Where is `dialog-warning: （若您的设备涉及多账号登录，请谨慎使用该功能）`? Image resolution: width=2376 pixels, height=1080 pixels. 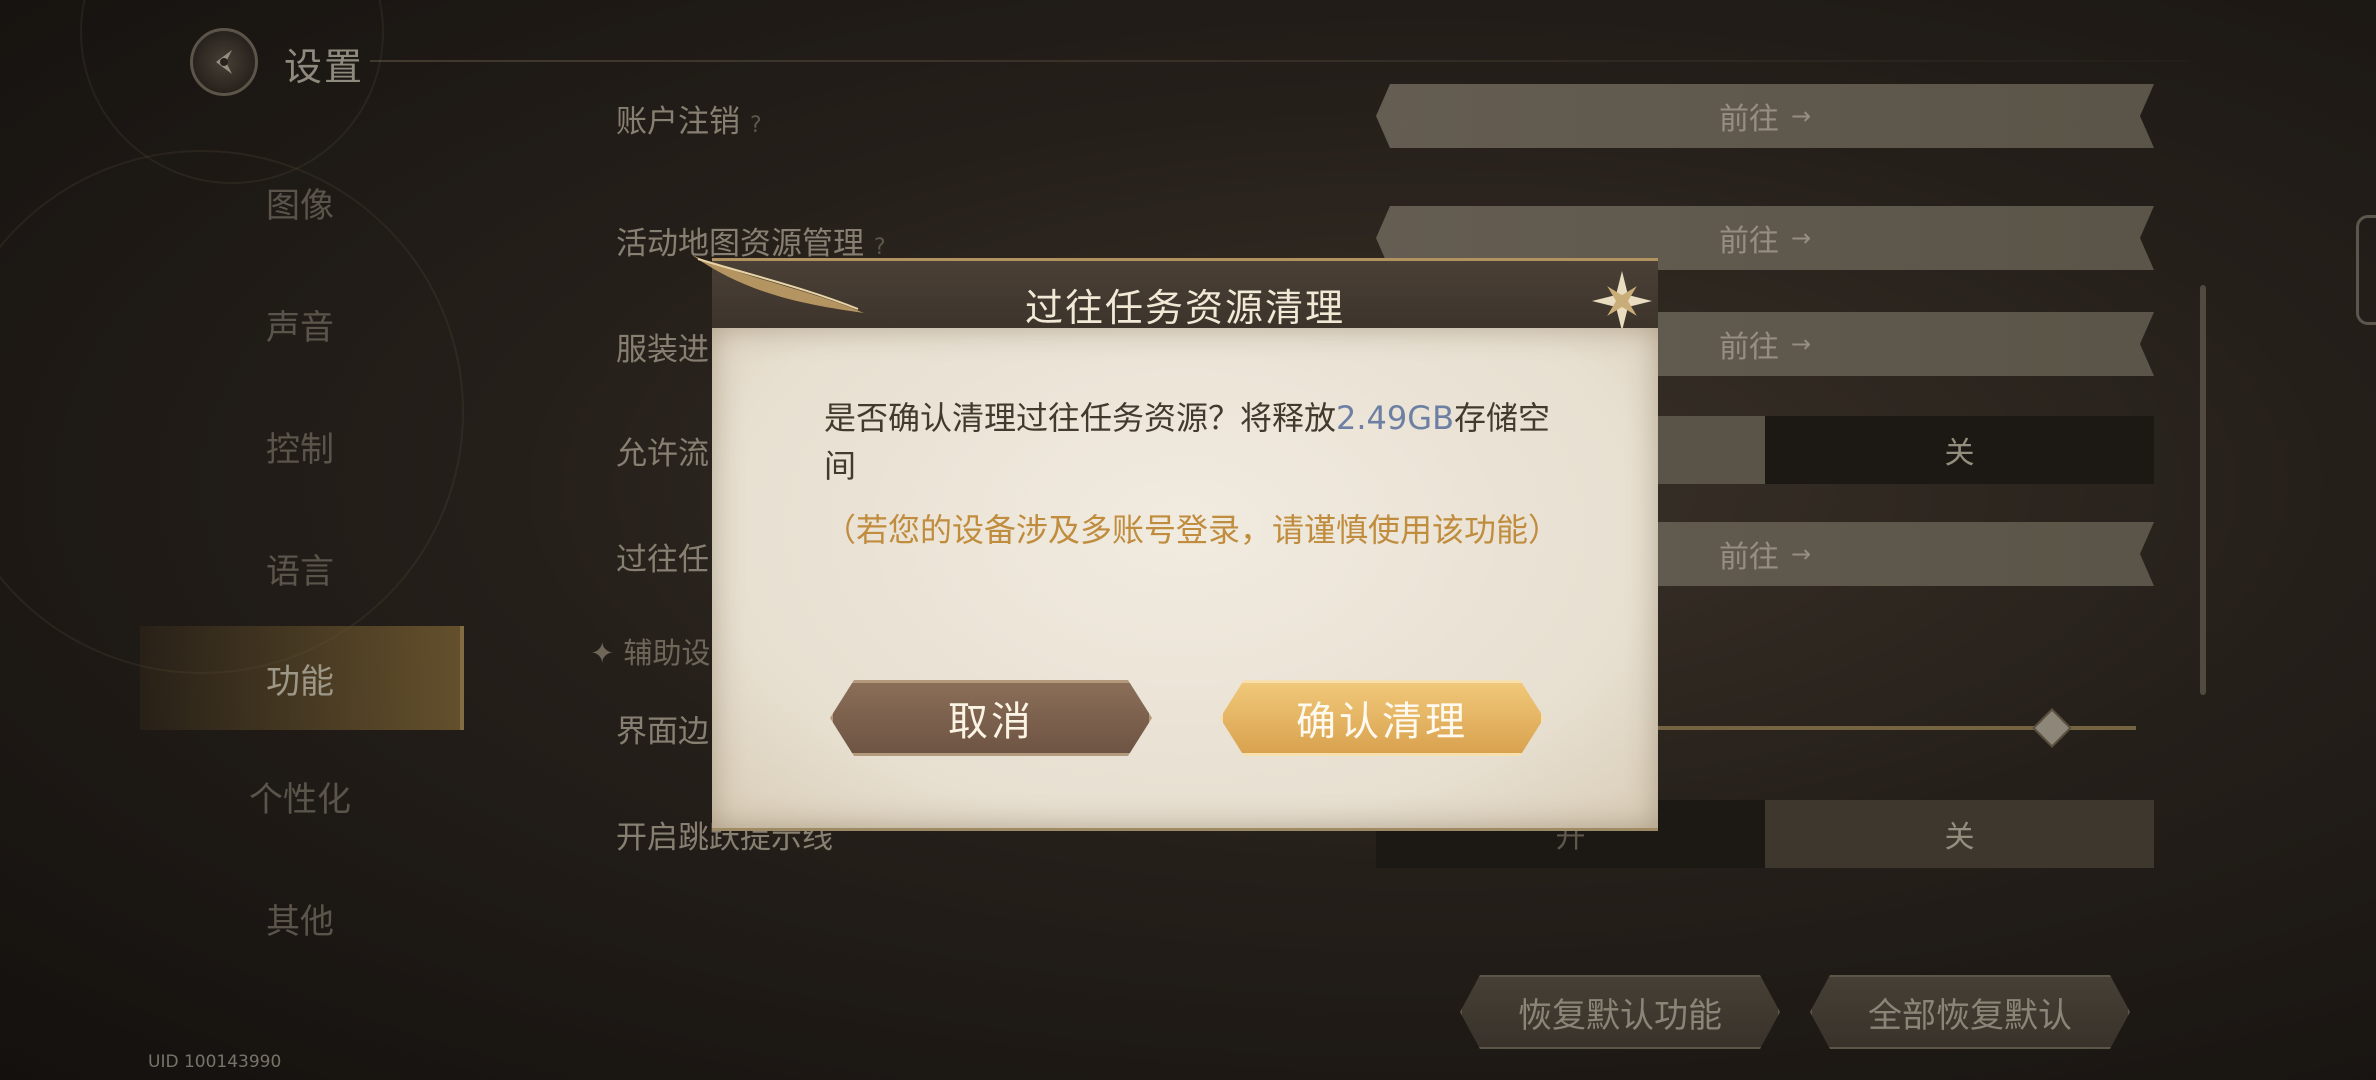 dialog-warning: （若您的设备涉及多账号登录，请谨慎使用该功能） is located at coordinates (1192, 530).